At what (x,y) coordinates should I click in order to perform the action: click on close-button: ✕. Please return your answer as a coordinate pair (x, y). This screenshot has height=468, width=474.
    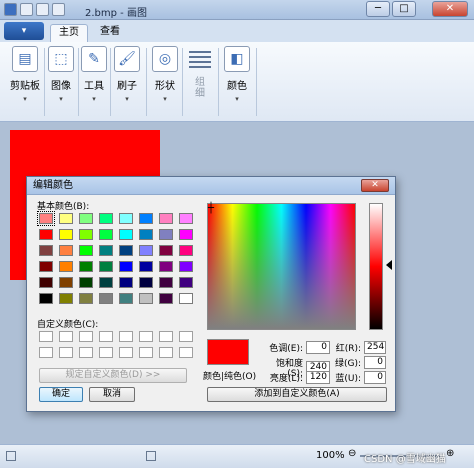
    Looking at the image, I should click on (450, 9).